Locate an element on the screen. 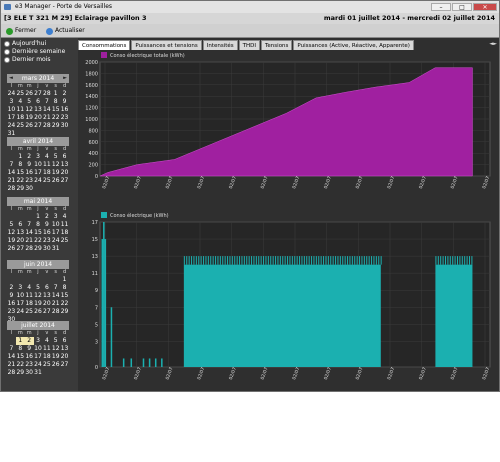 This screenshot has width=500, height=462. tab-0: Consommations is located at coordinates (104, 45).